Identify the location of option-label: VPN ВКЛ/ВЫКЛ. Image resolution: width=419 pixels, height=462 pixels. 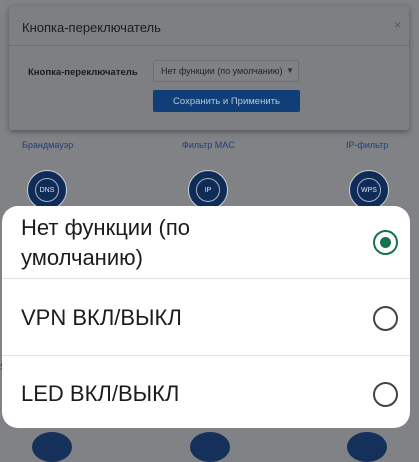
(101, 317).